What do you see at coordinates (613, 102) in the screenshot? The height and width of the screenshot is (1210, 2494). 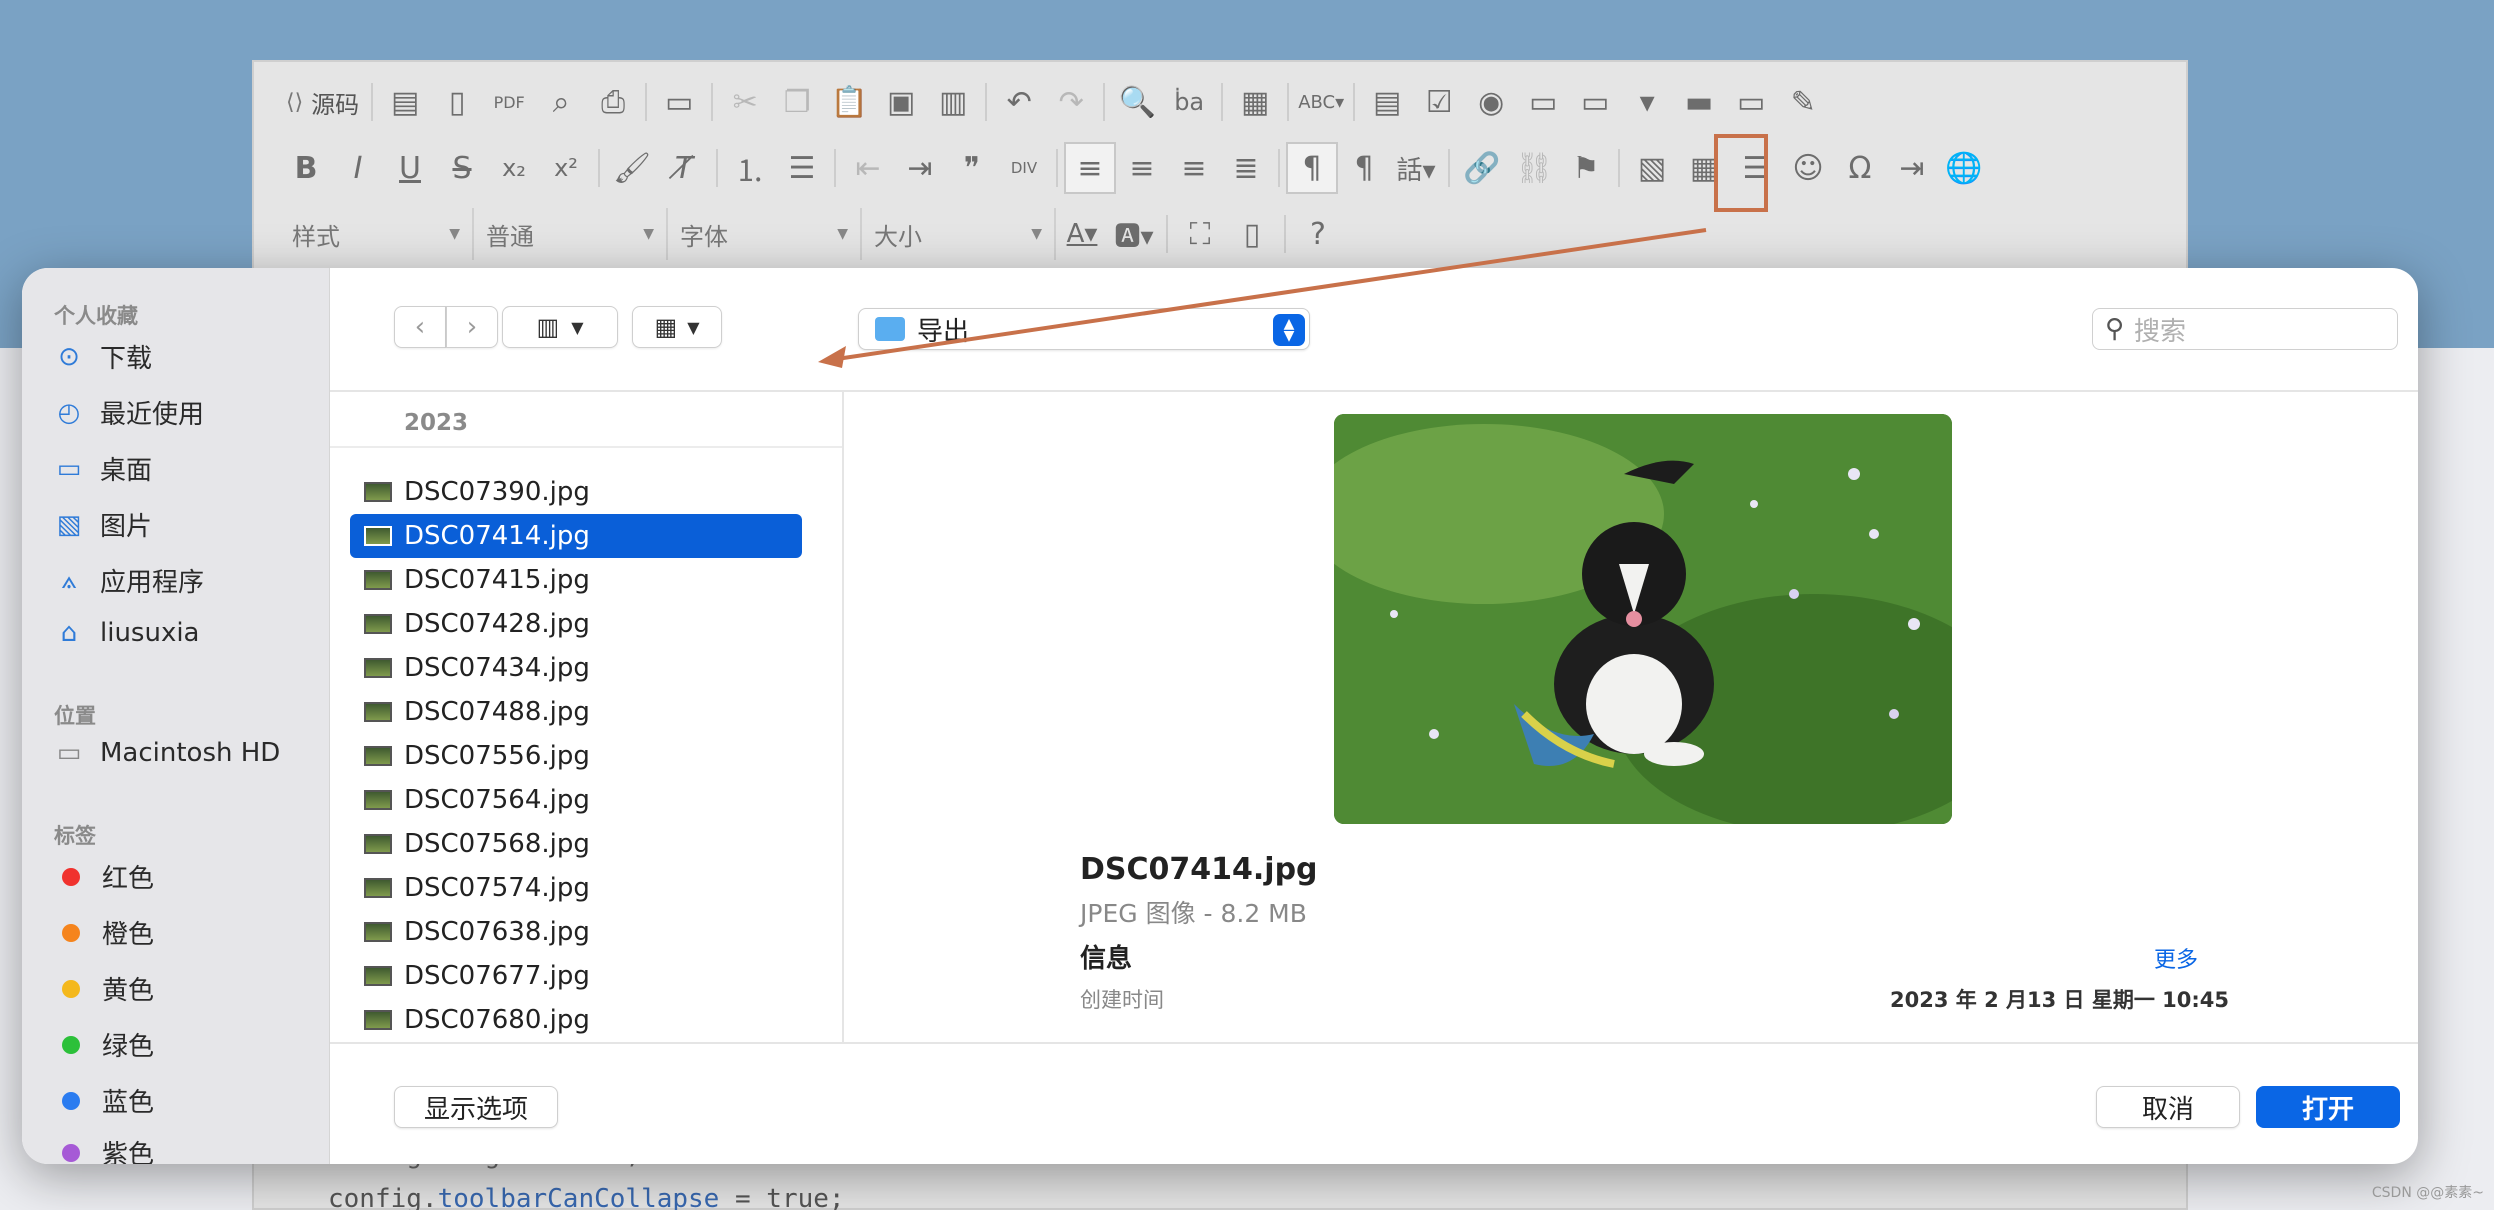 I see `print-icon: ⎙` at bounding box center [613, 102].